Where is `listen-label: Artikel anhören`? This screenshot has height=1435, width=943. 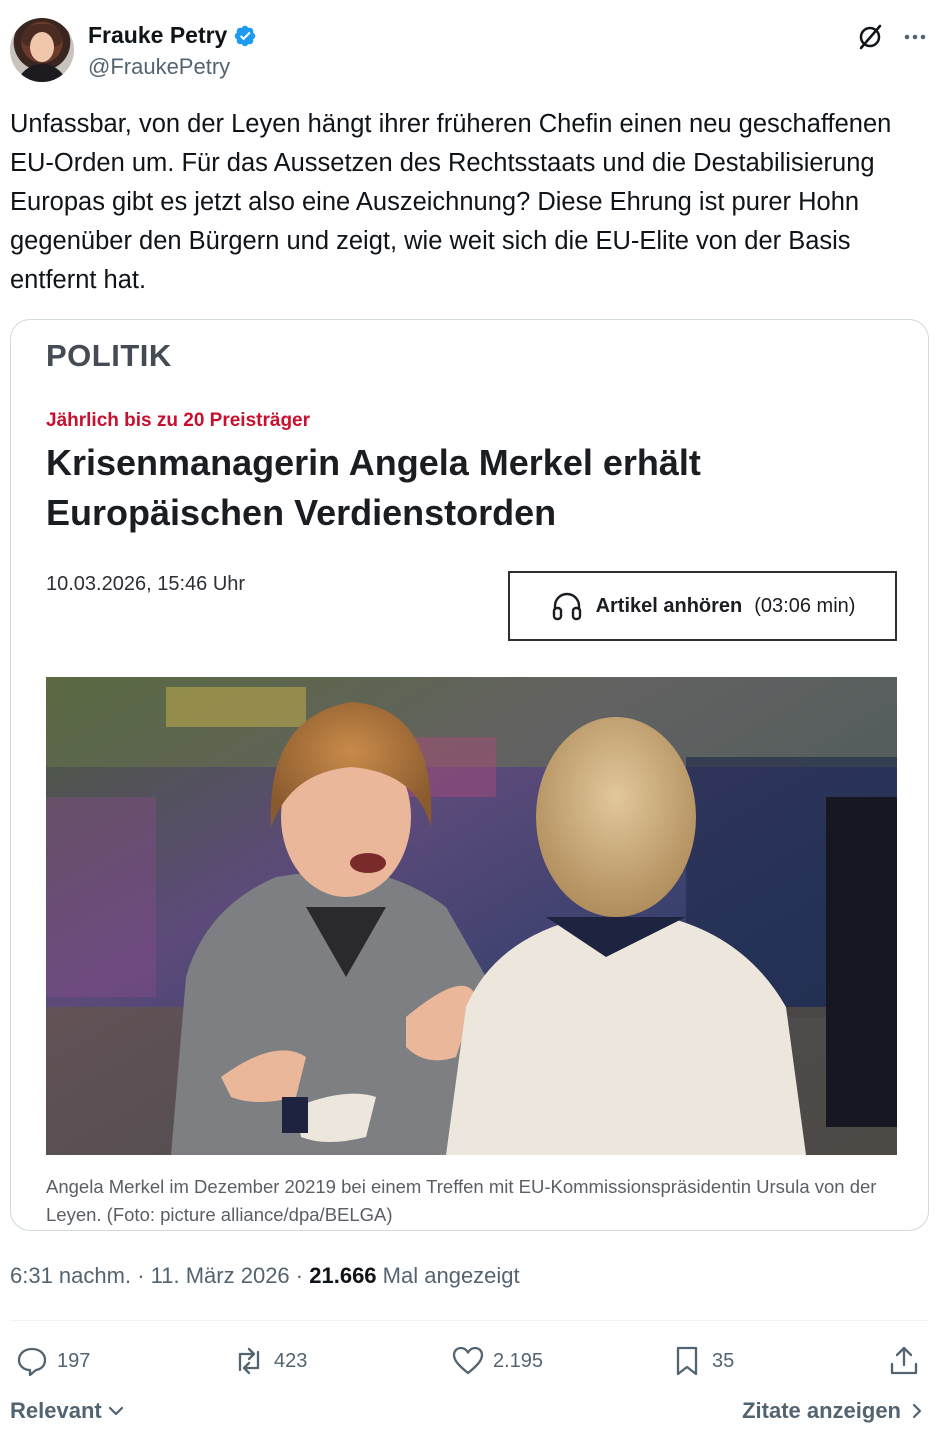 listen-label: Artikel anhören is located at coordinates (669, 605).